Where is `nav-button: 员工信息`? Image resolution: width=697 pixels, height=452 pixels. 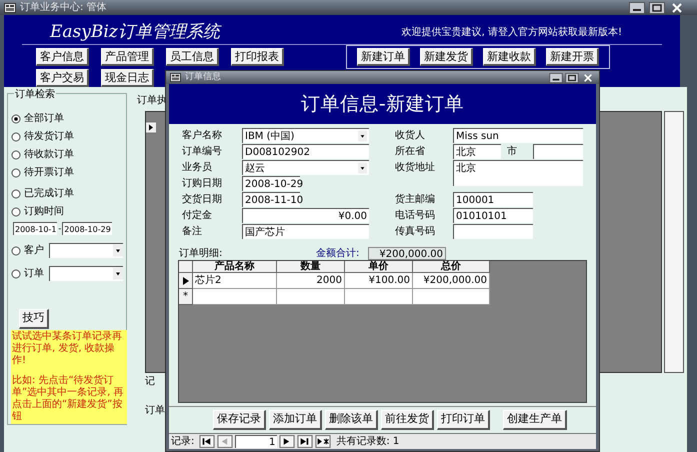
nav-button: 员工信息 is located at coordinates (192, 57).